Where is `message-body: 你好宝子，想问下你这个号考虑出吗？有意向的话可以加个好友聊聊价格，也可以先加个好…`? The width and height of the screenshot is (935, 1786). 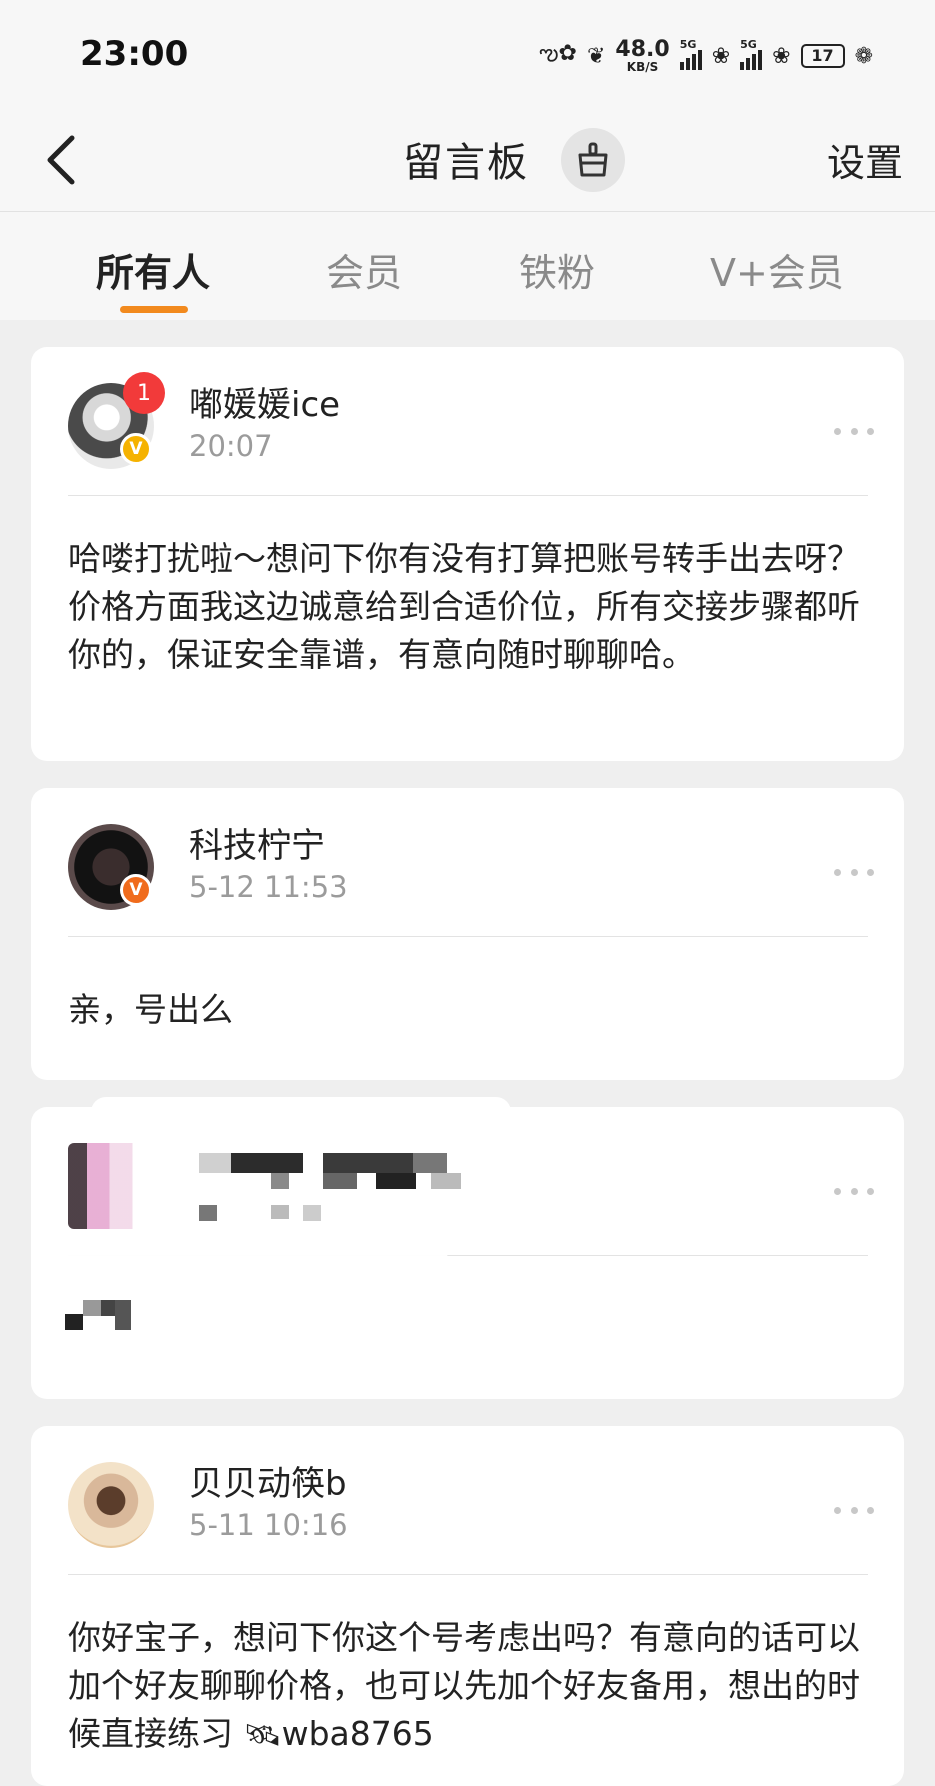 message-body: 你好宝子，想问下你这个号考虑出吗？有意向的话可以加个好友聊聊价格，也可以先加个好… is located at coordinates (464, 1685).